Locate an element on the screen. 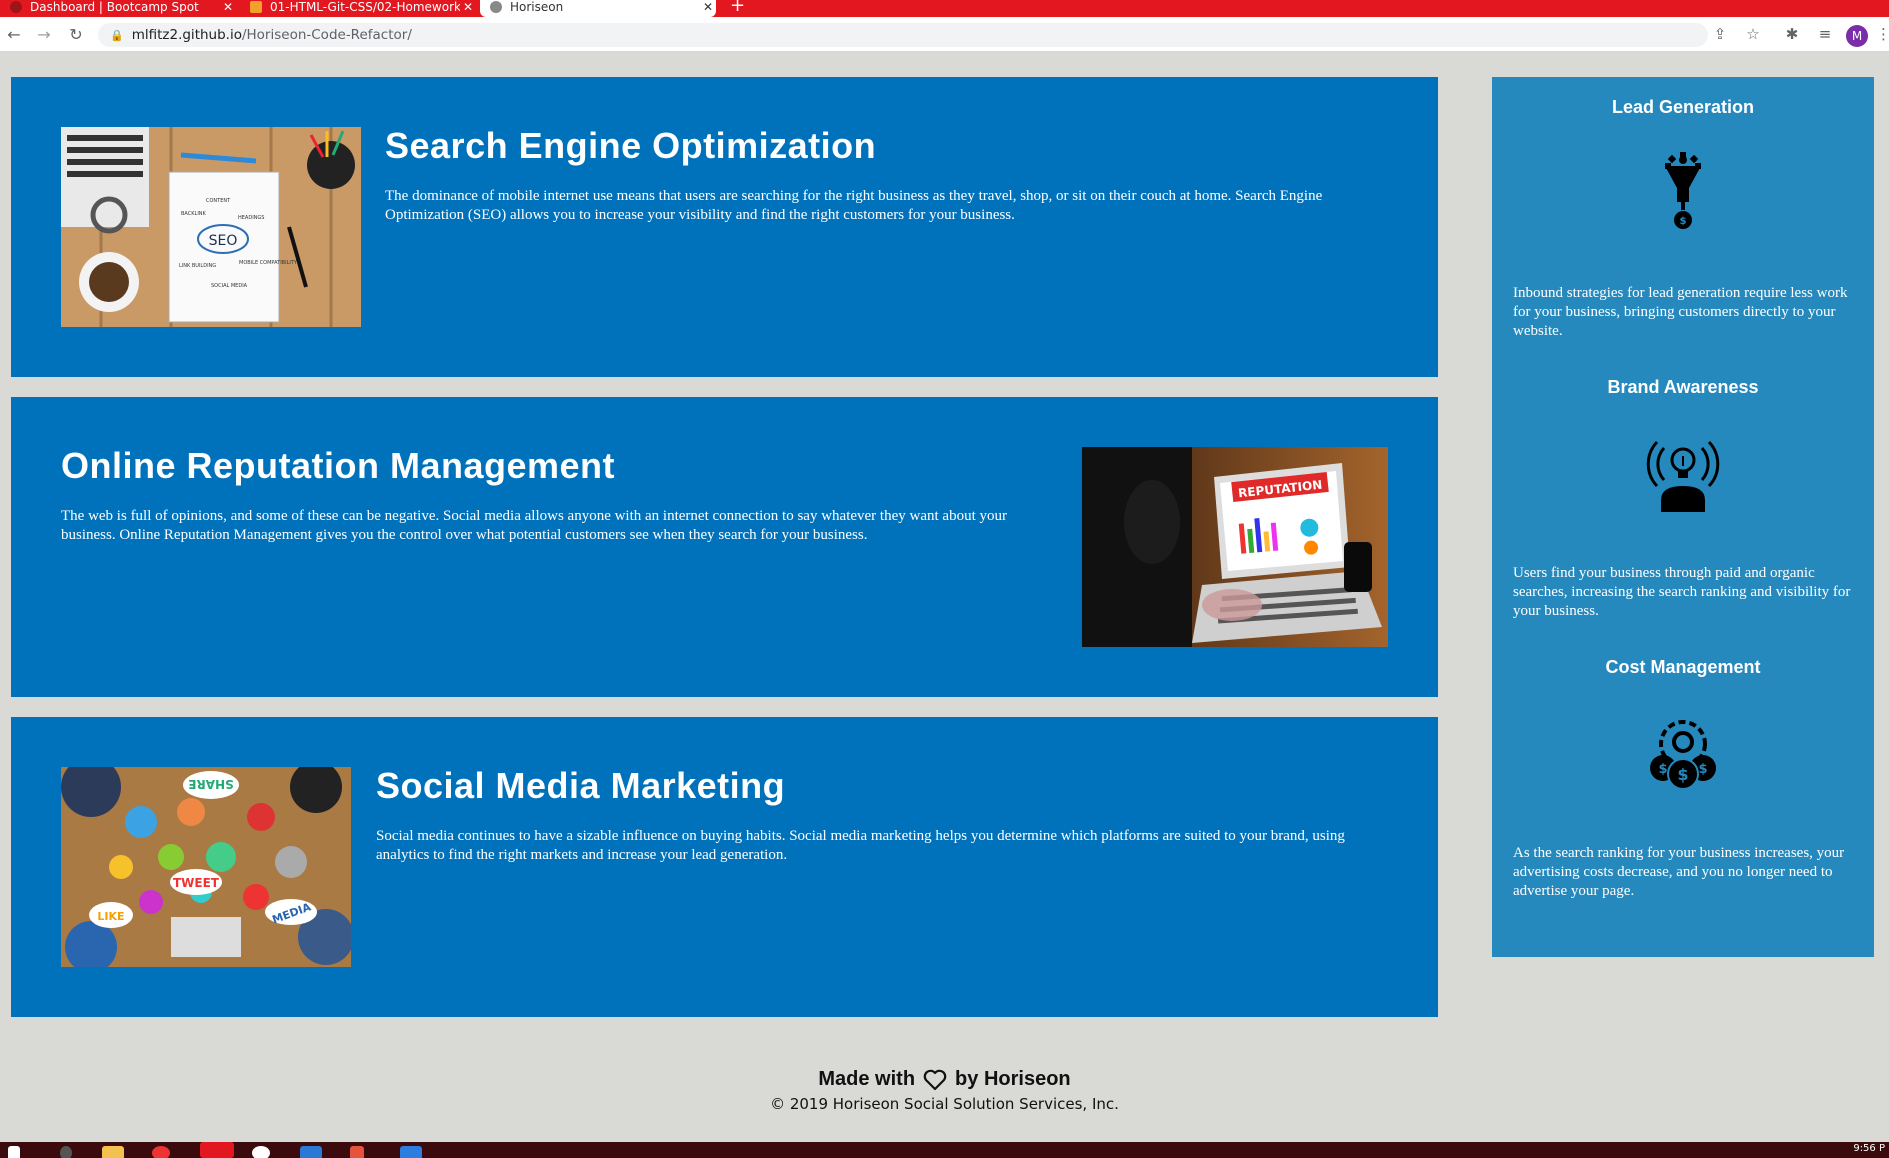  benefit-lead-generation: Lead Generation $ Inbound strategies for is located at coordinates (1683, 218).